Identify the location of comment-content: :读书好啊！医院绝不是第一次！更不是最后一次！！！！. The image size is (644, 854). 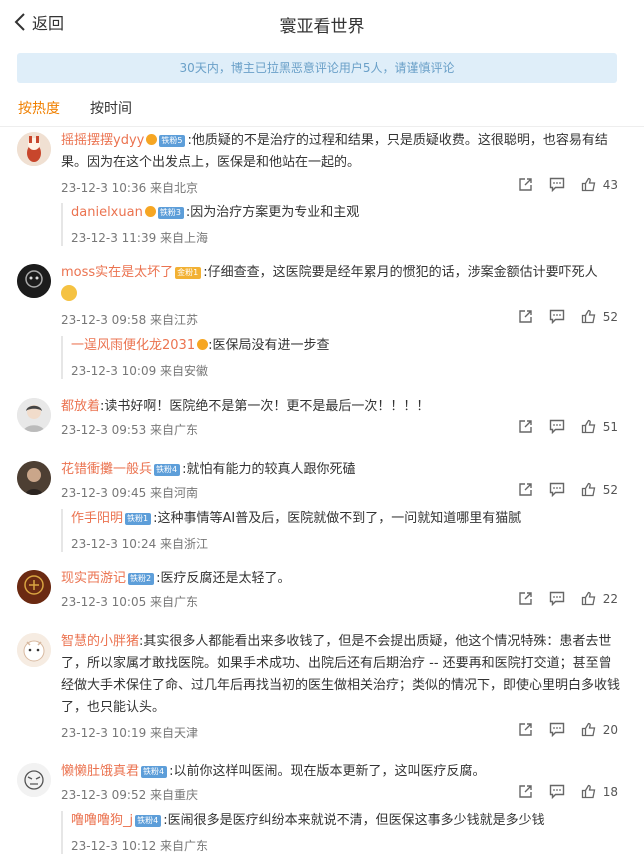
(265, 406).